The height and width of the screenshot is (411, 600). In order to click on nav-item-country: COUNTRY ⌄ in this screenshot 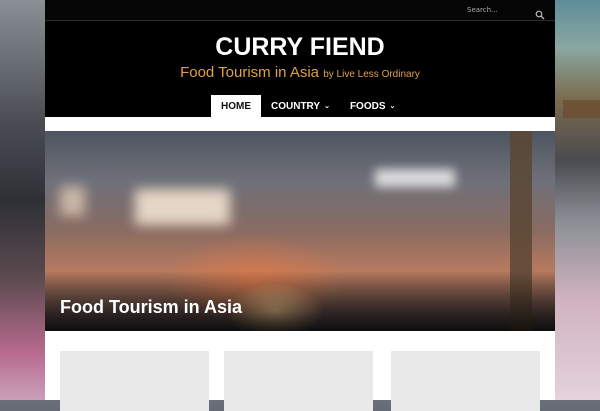, I will do `click(300, 106)`.